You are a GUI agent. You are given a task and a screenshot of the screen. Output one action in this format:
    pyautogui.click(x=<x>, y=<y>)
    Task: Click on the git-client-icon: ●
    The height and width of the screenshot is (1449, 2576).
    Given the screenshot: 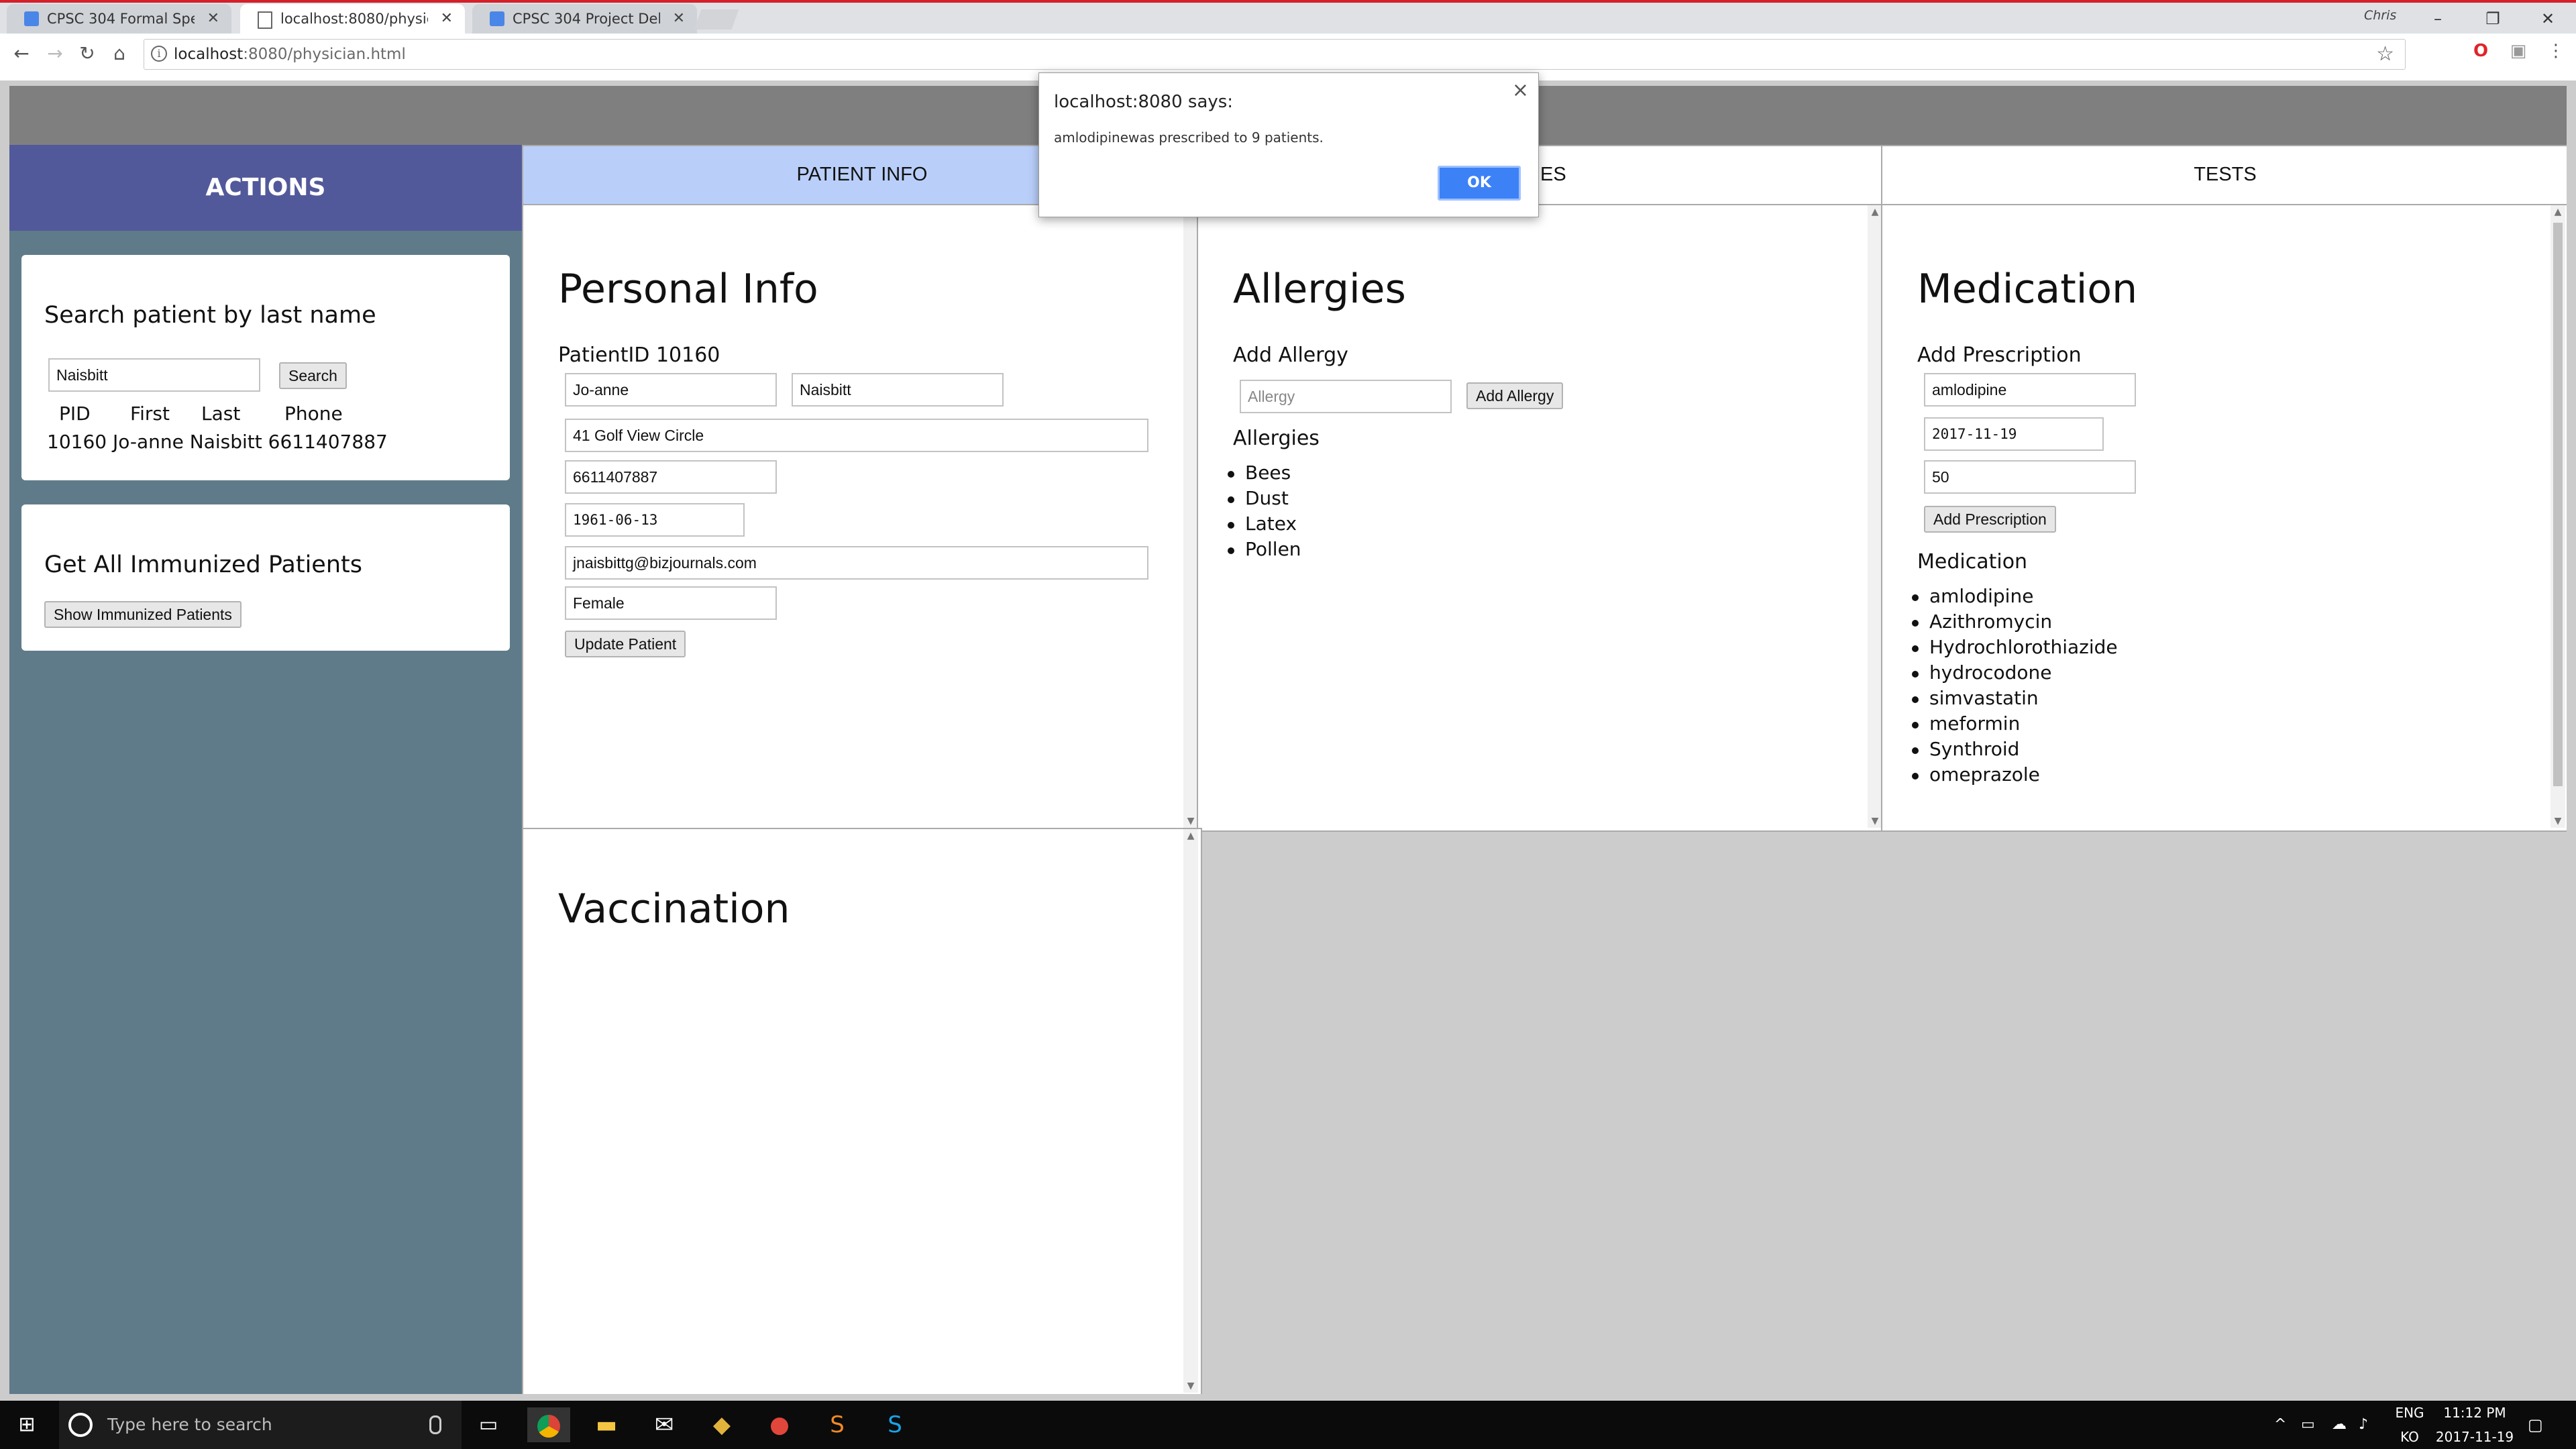 What is the action you would take?
    pyautogui.click(x=779, y=1424)
    